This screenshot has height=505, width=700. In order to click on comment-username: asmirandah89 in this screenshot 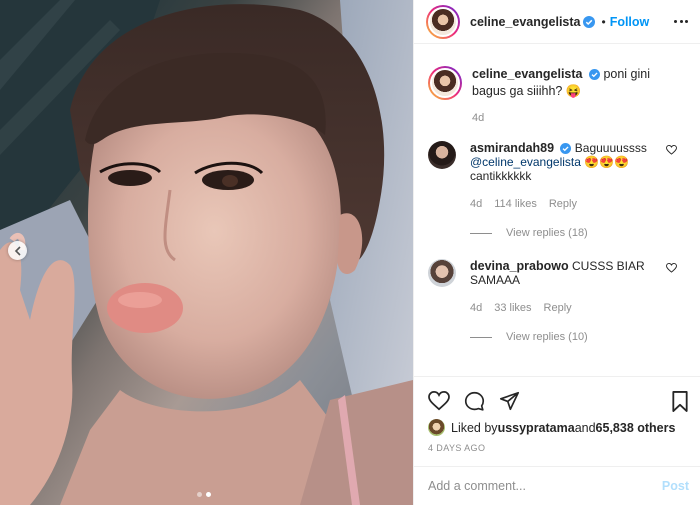, I will do `click(512, 148)`.